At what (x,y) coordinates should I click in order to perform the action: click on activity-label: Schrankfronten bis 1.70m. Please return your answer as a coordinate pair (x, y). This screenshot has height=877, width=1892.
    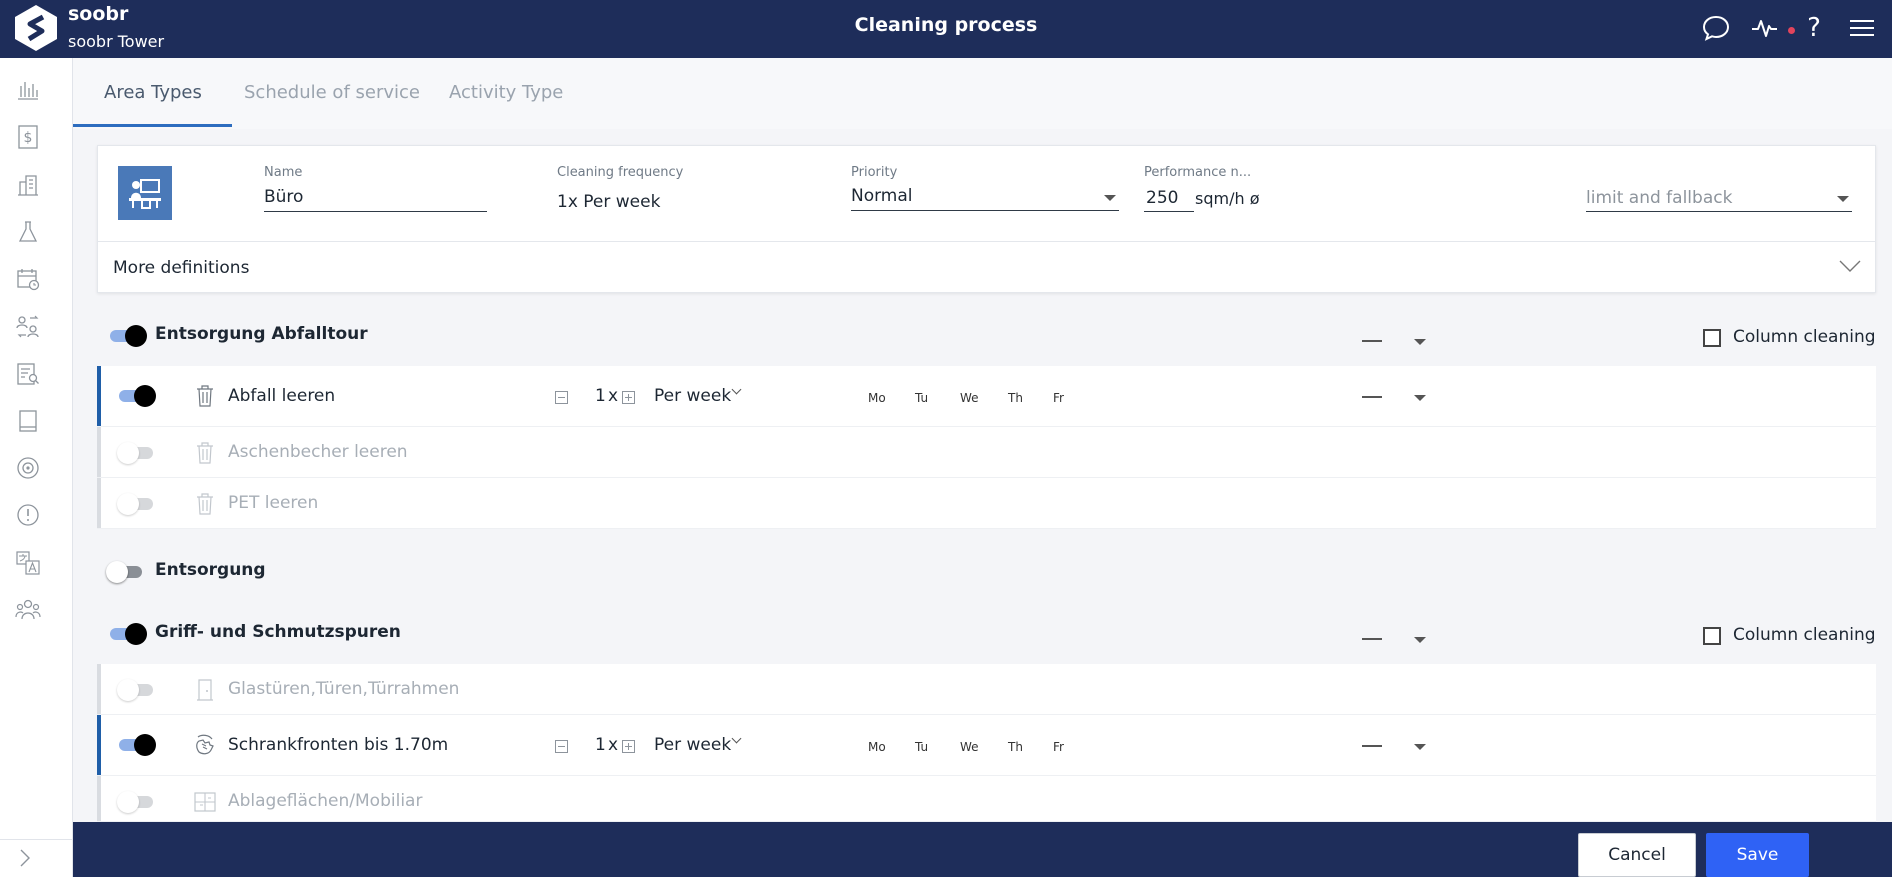
    Looking at the image, I should click on (338, 745).